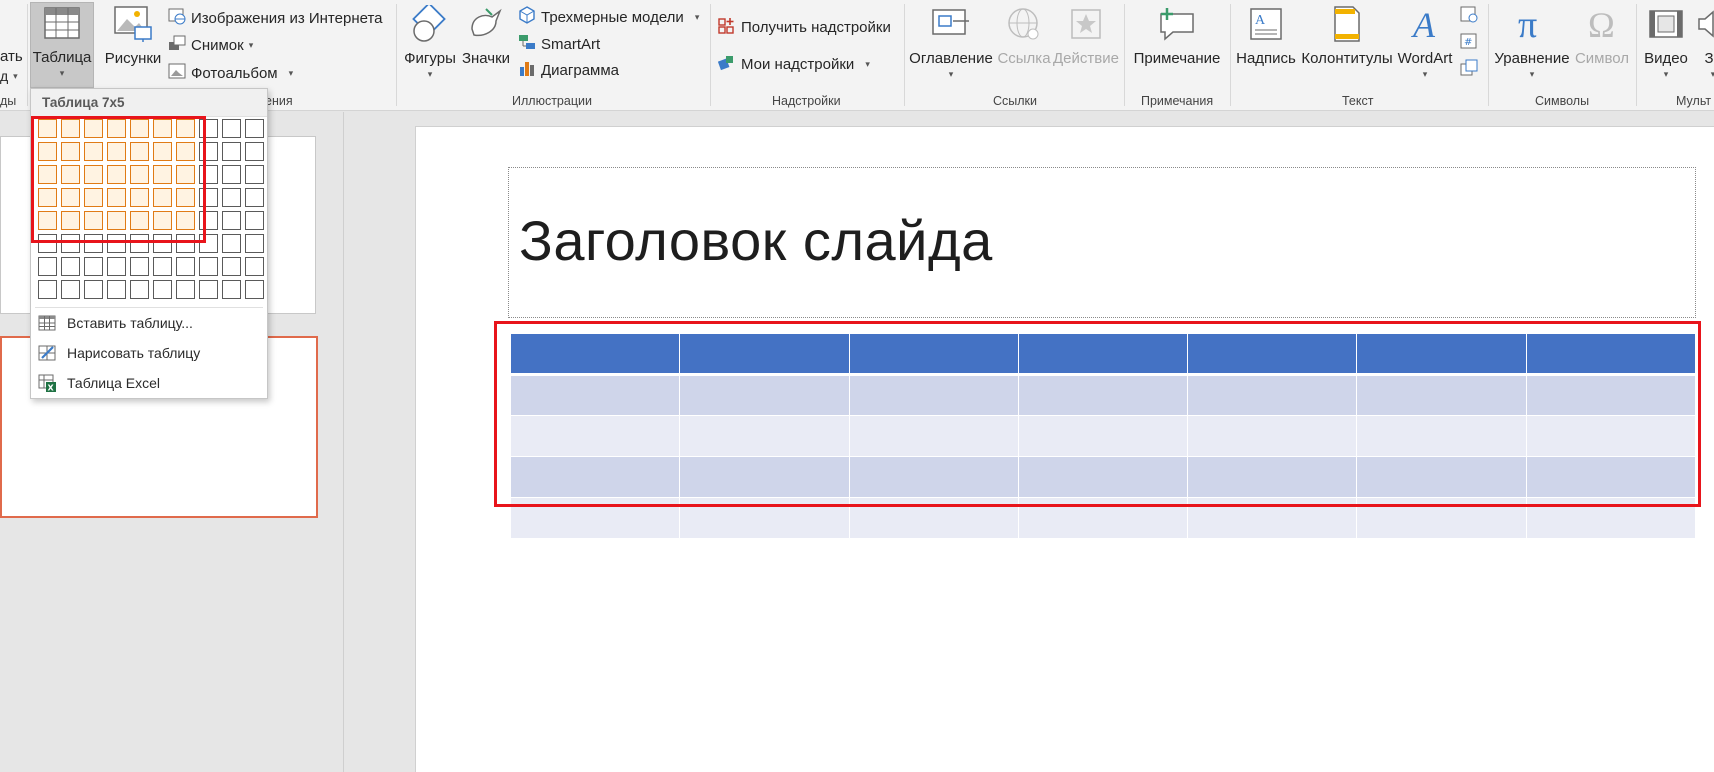 The height and width of the screenshot is (772, 1714). I want to click on photo-album-button: Фотоальбом ▾, so click(230, 73).